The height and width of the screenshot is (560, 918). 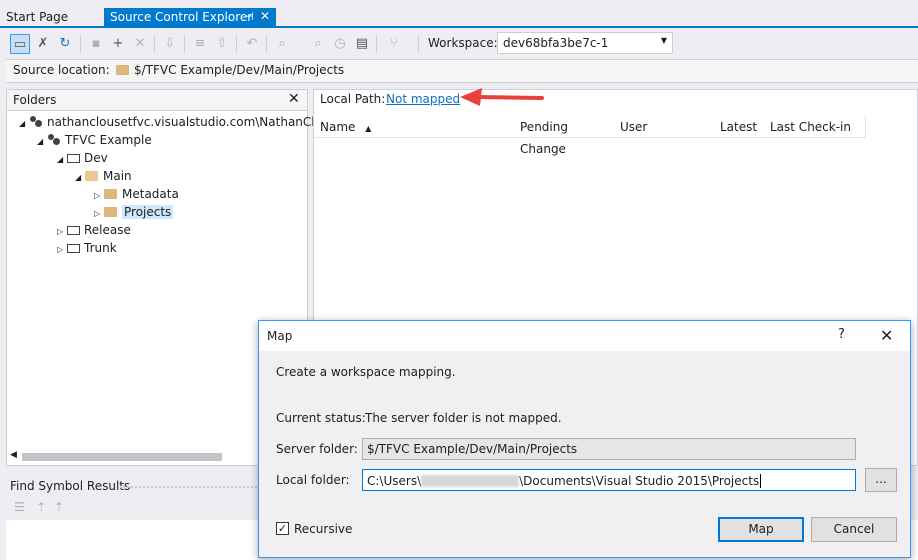 I want to click on tree-item-label: Dev, so click(x=96, y=158).